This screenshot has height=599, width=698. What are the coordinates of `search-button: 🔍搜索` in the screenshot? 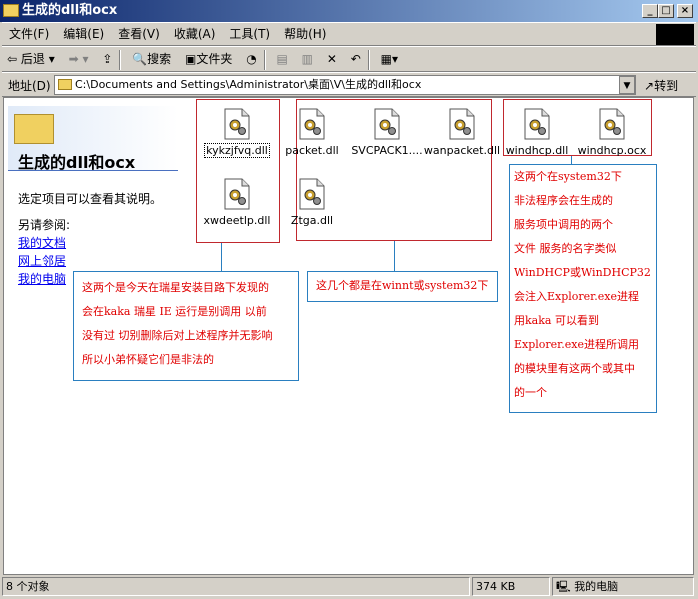 It's located at (151, 59).